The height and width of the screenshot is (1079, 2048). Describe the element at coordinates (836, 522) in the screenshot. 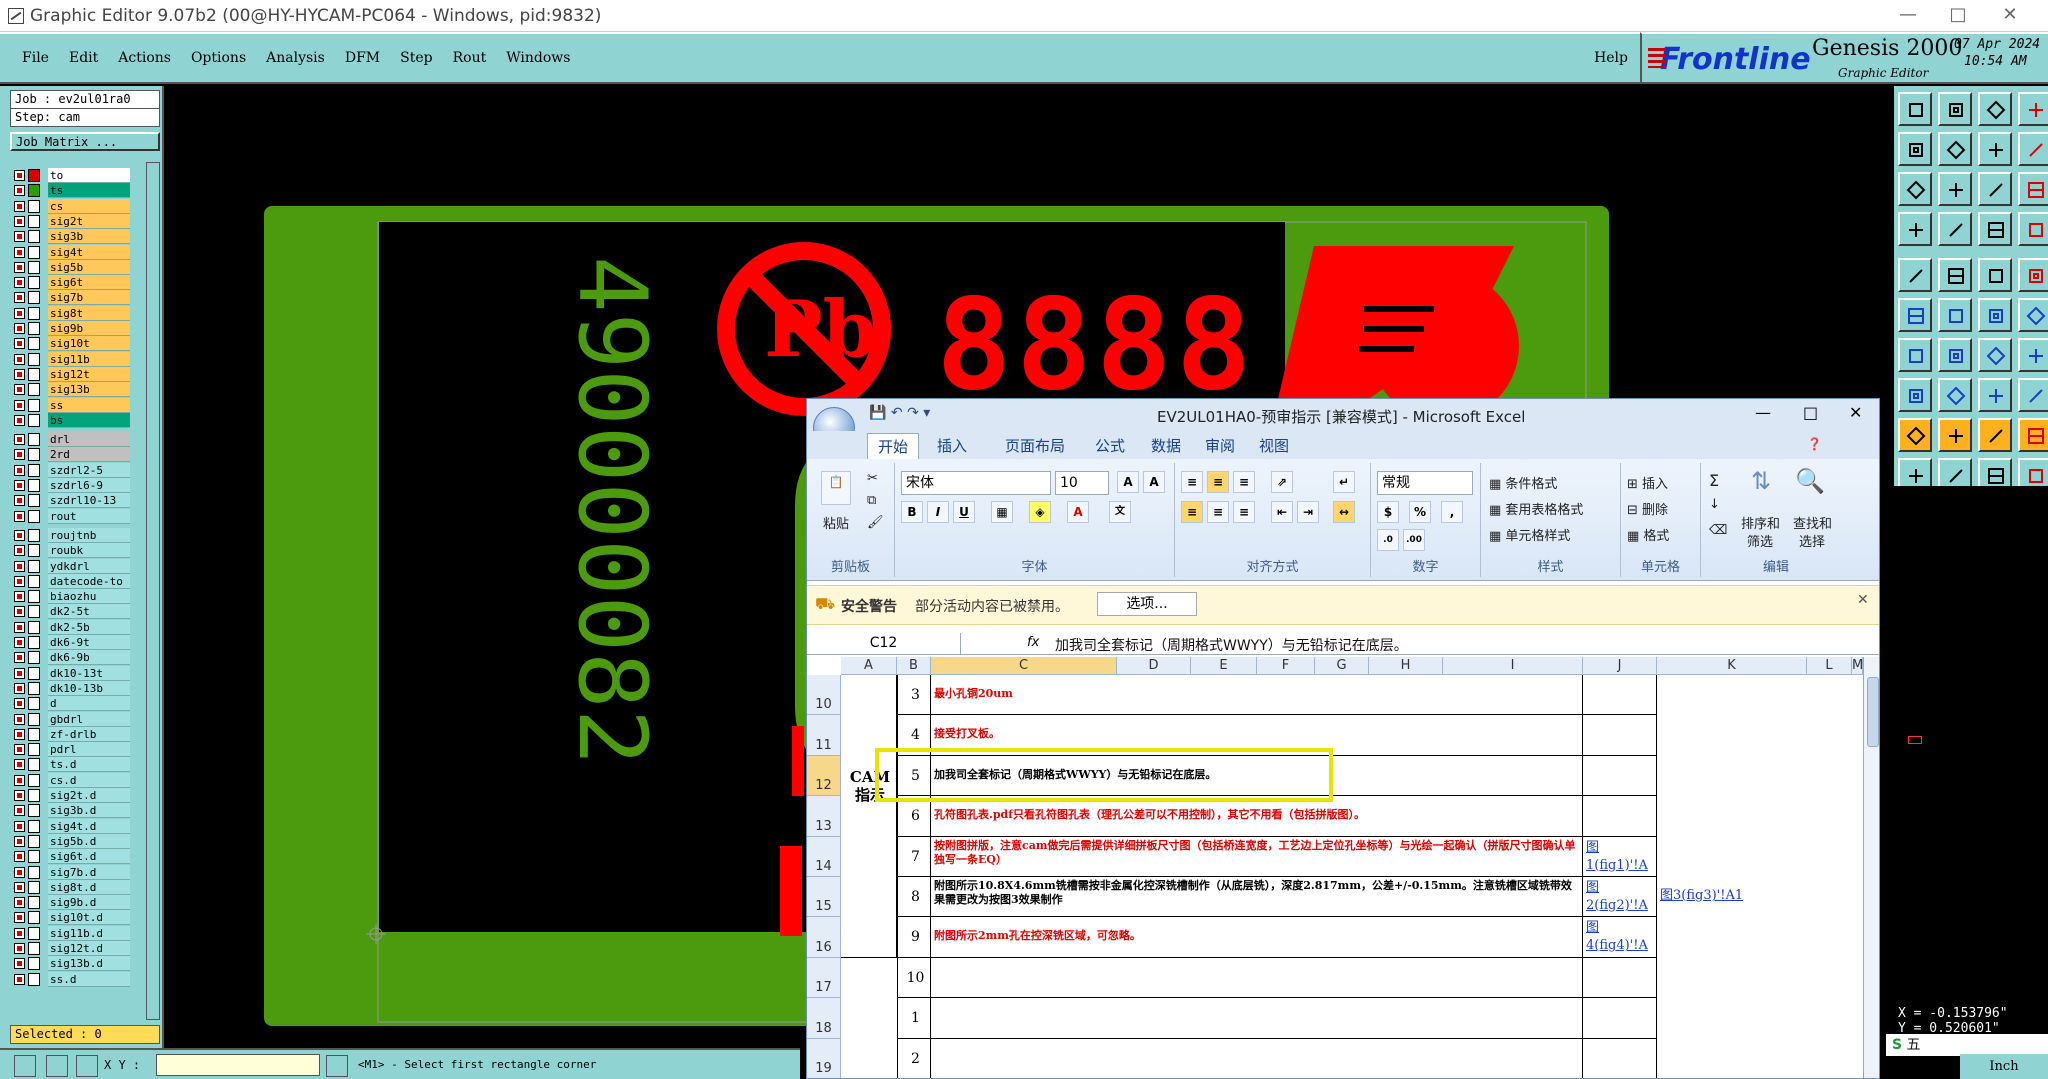

I see `paste-button: 粘贴` at that location.